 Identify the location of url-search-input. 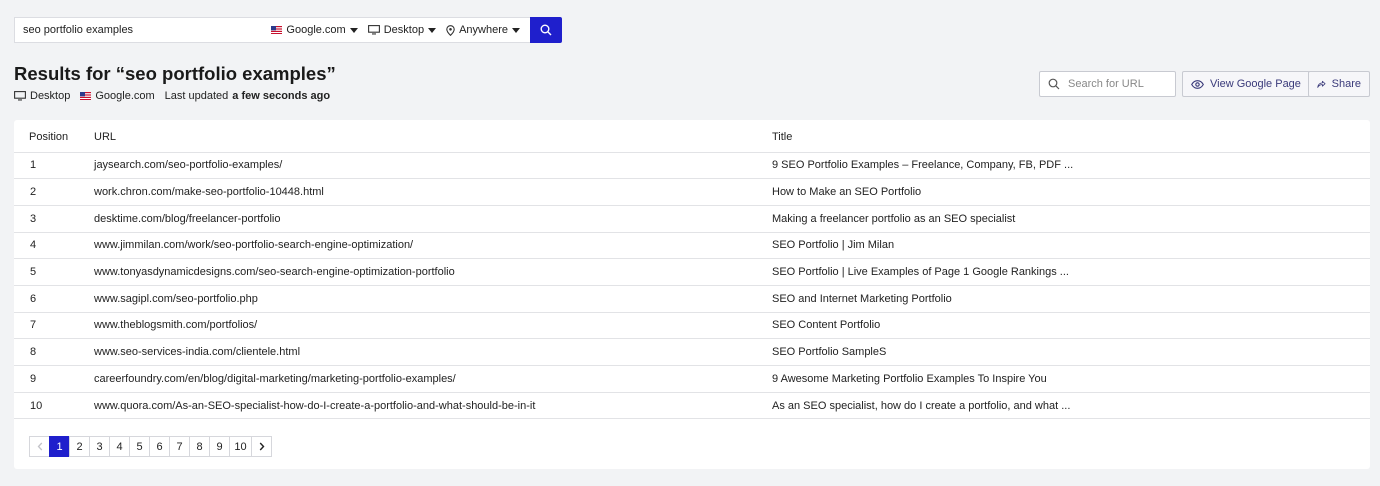
(1116, 84).